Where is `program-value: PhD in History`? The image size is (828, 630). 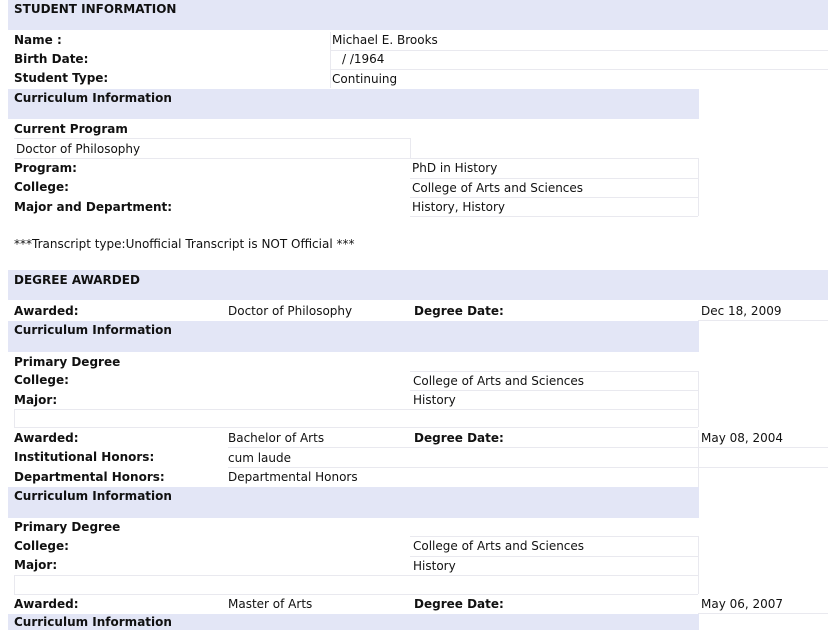 program-value: PhD in History is located at coordinates (455, 168).